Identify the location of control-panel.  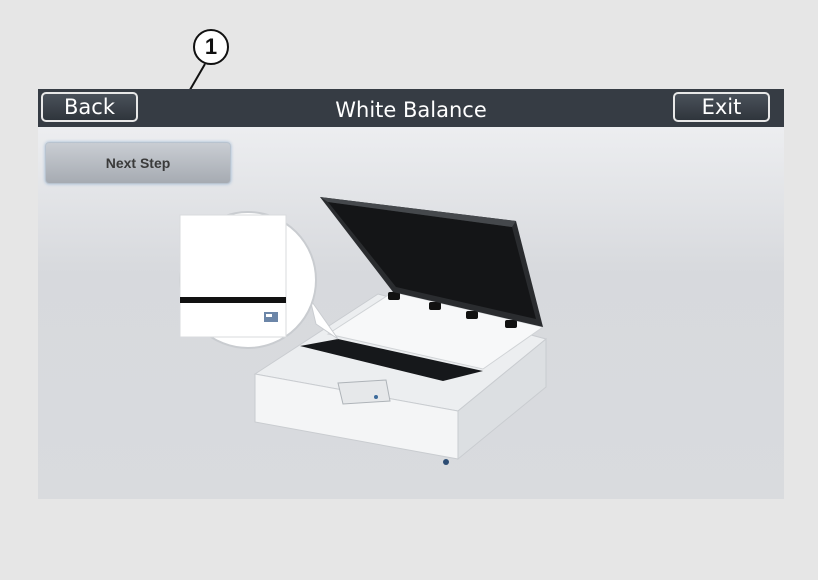
(364, 392).